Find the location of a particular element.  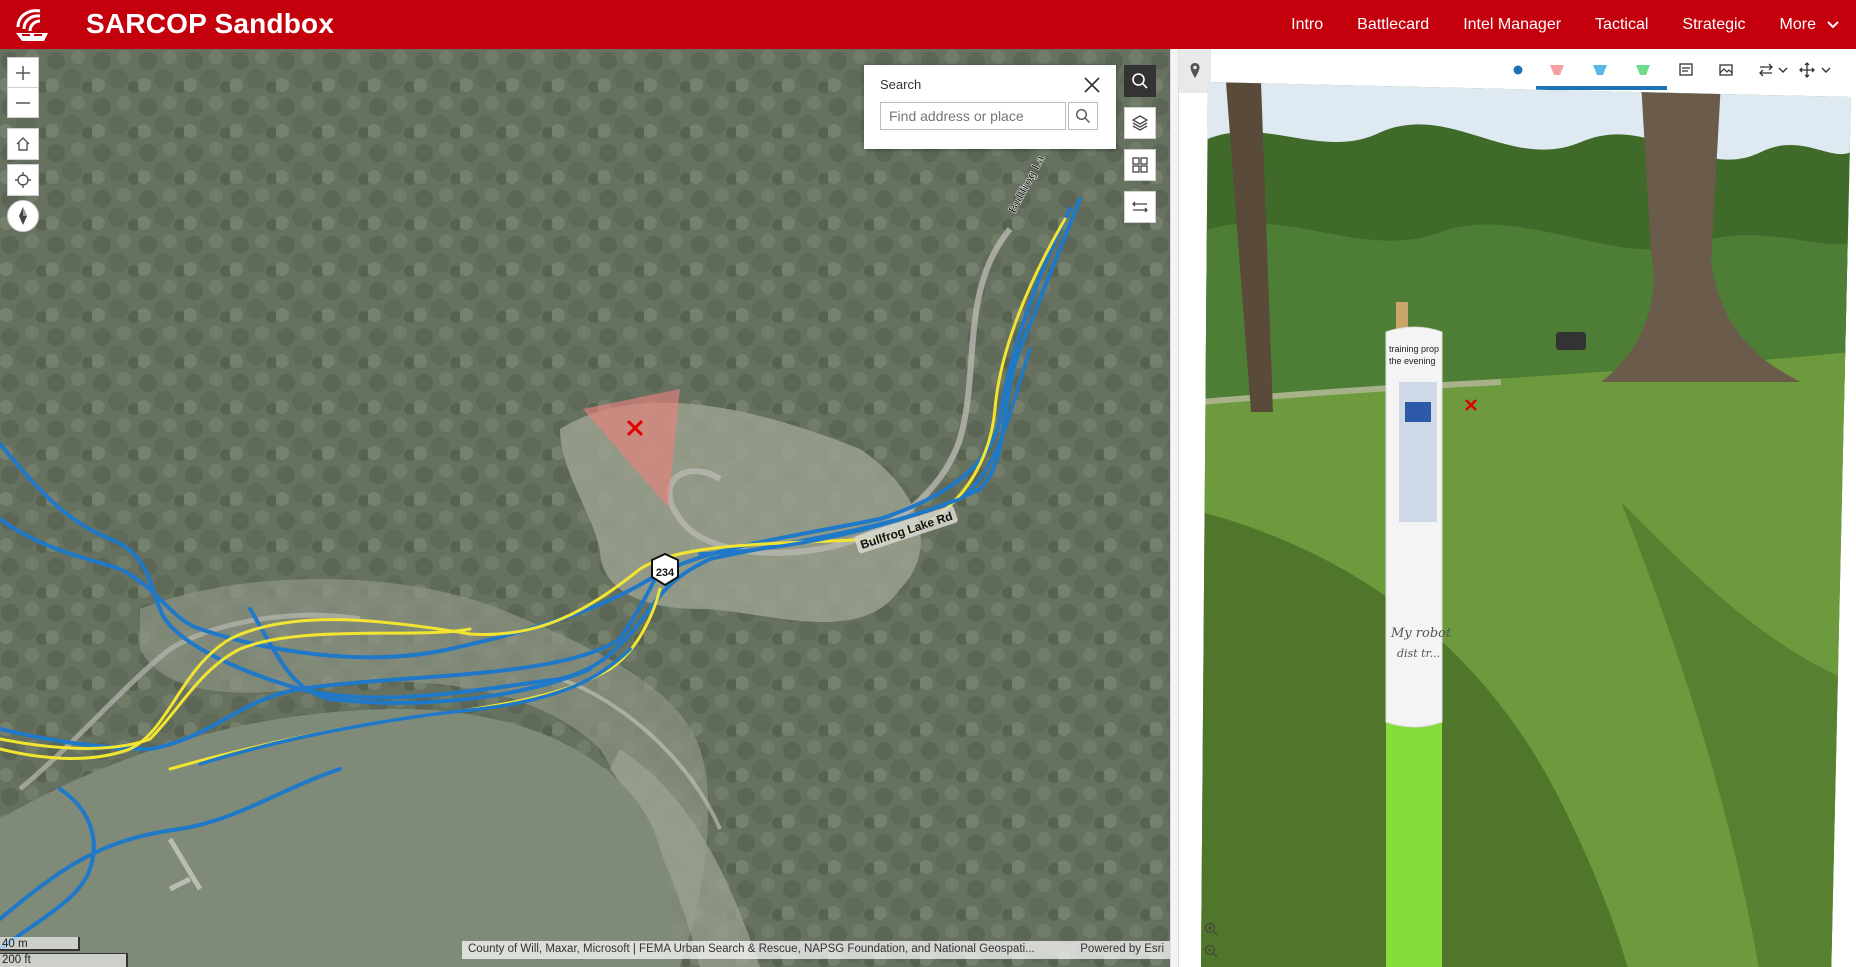

layers-icon is located at coordinates (1140, 123).